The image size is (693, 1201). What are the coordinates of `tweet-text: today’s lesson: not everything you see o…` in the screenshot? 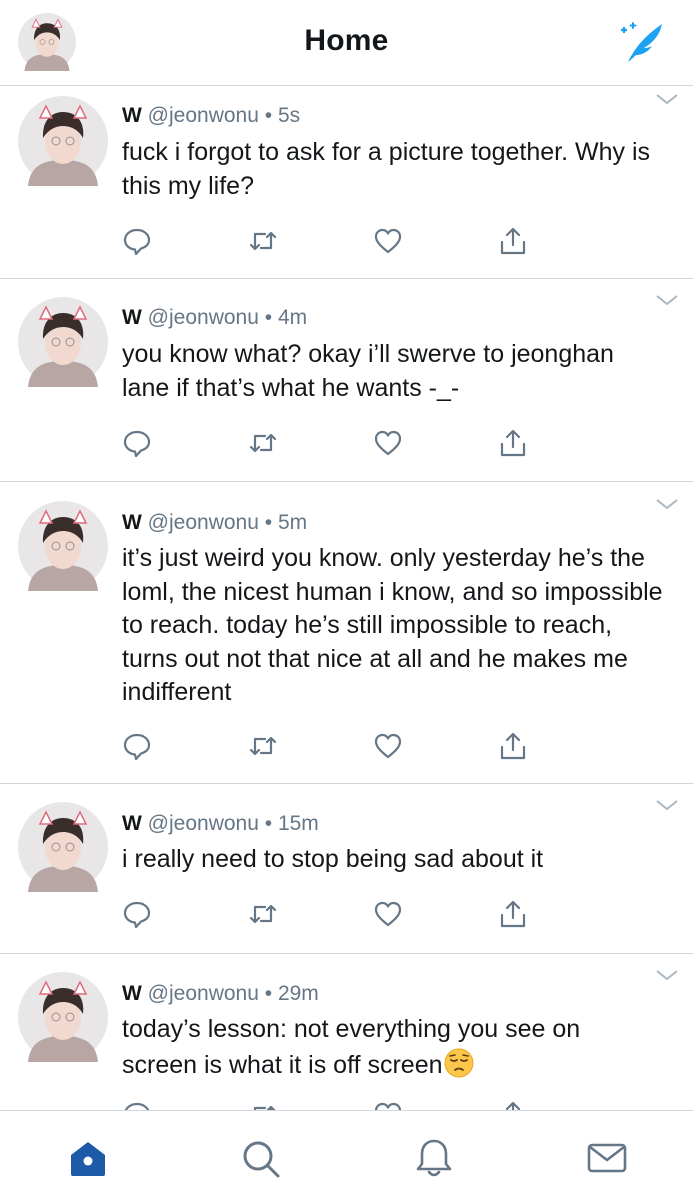 It's located at (351, 1047).